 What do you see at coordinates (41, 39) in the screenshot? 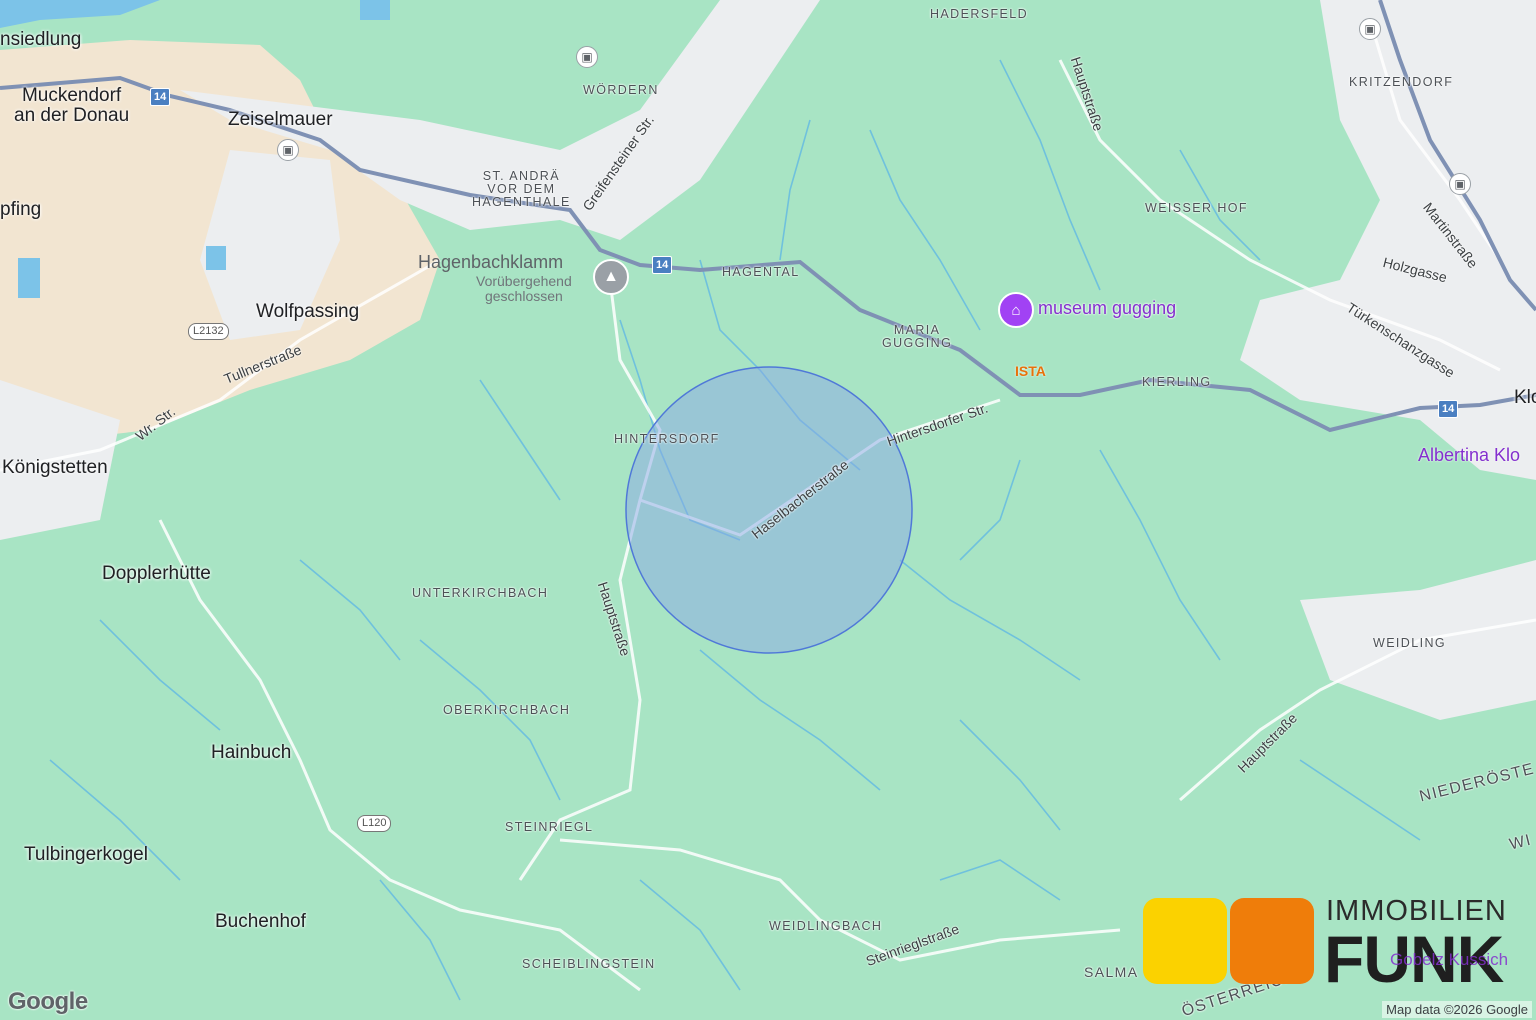
I see `place-ansiedlung: nsiedlung` at bounding box center [41, 39].